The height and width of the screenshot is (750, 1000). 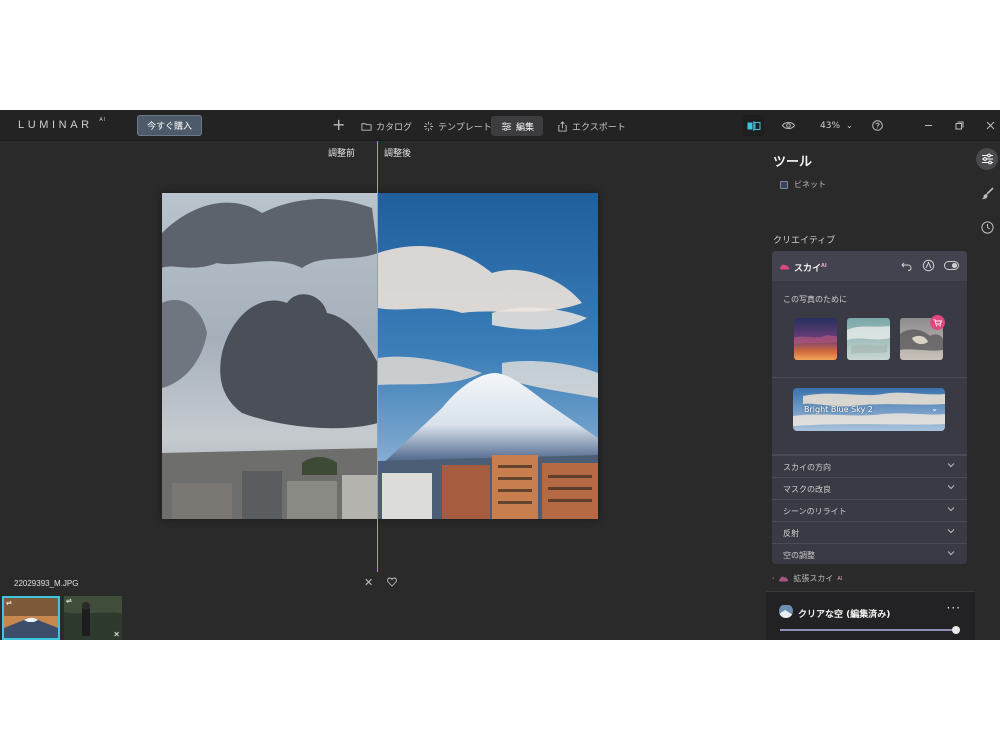 What do you see at coordinates (906, 265) in the screenshot?
I see `undo-icon` at bounding box center [906, 265].